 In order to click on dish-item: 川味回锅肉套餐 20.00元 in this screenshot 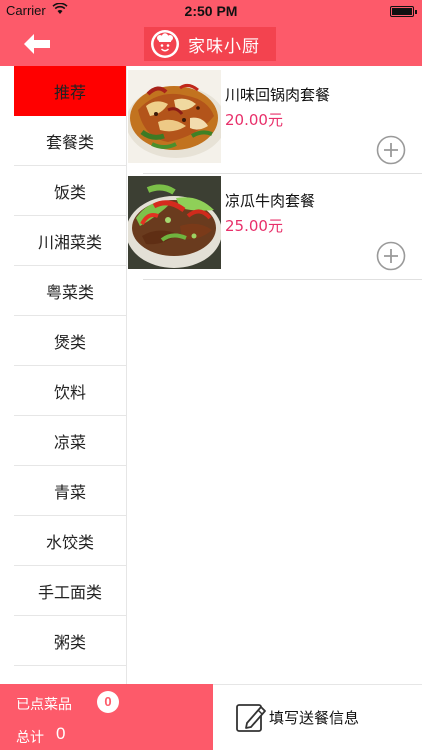, I will do `click(274, 121)`.